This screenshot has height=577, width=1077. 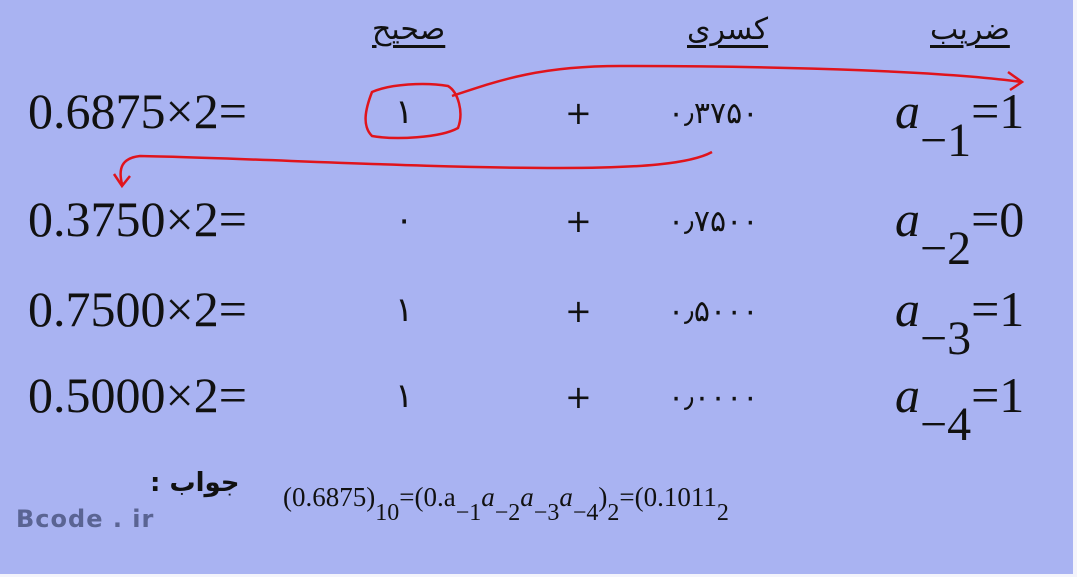 I want to click on answer-label: جواب :, so click(x=195, y=483).